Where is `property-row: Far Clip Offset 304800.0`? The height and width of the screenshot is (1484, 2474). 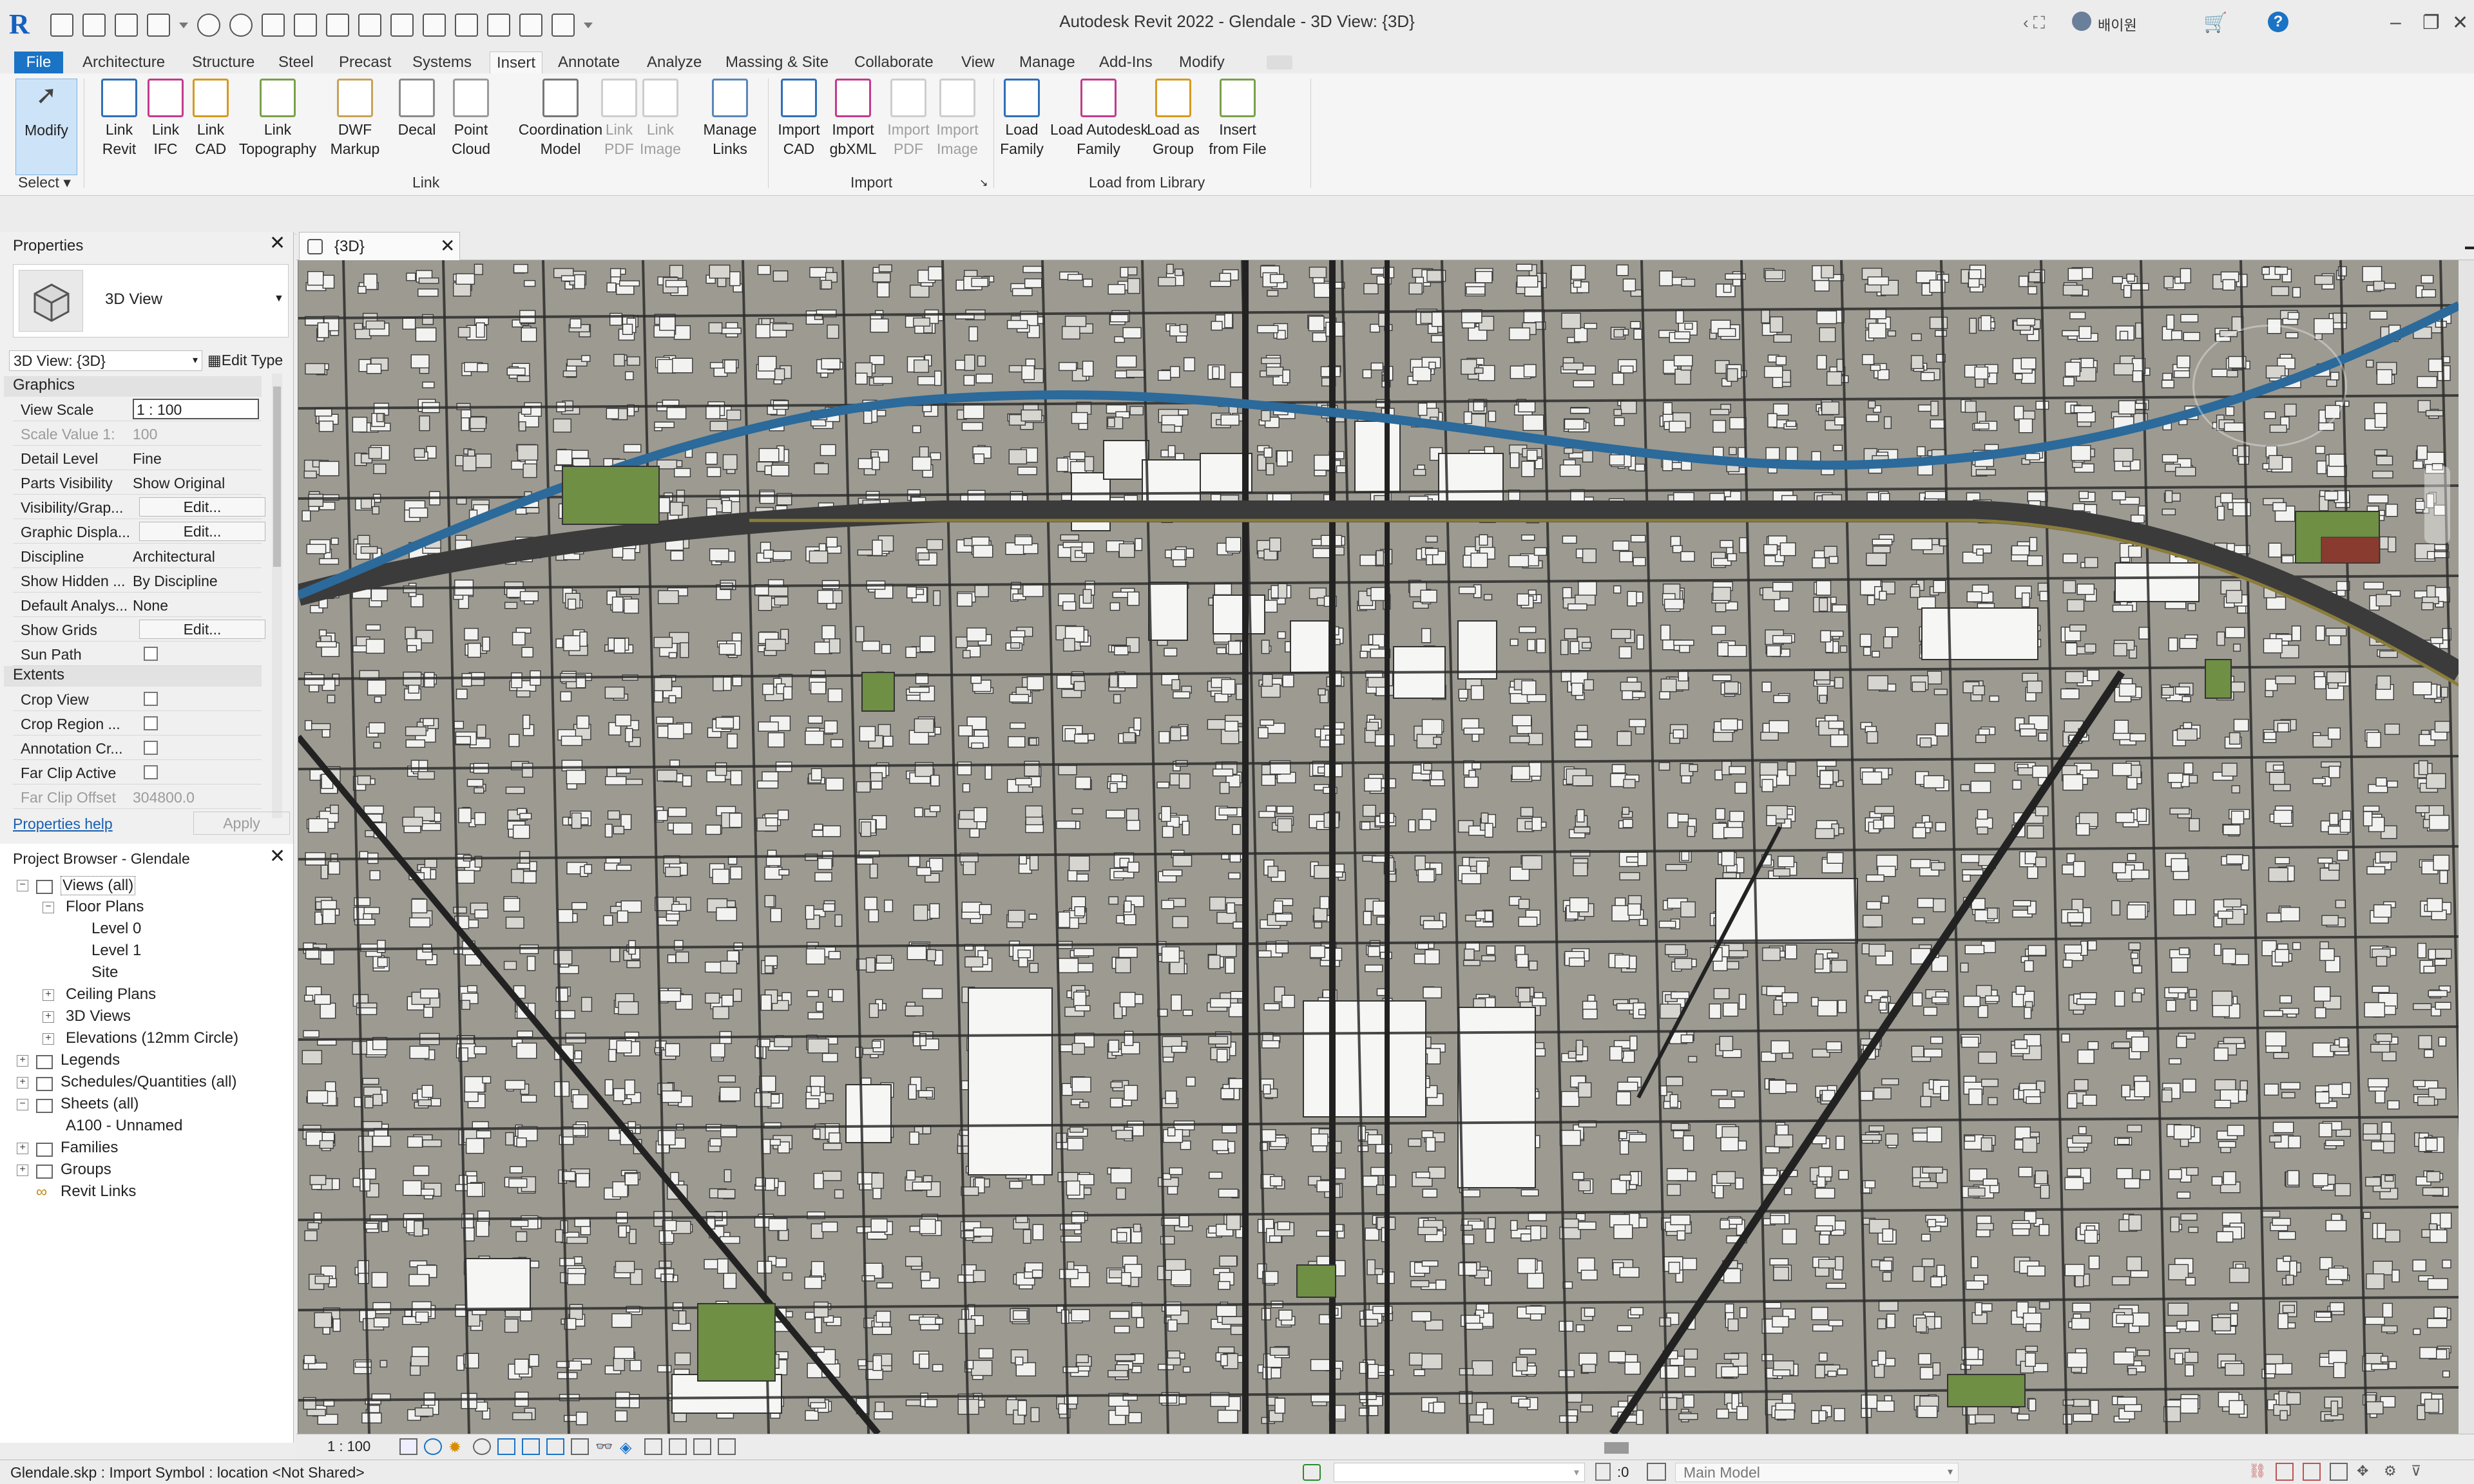
property-row: Far Clip Offset 304800.0 is located at coordinates (137, 797).